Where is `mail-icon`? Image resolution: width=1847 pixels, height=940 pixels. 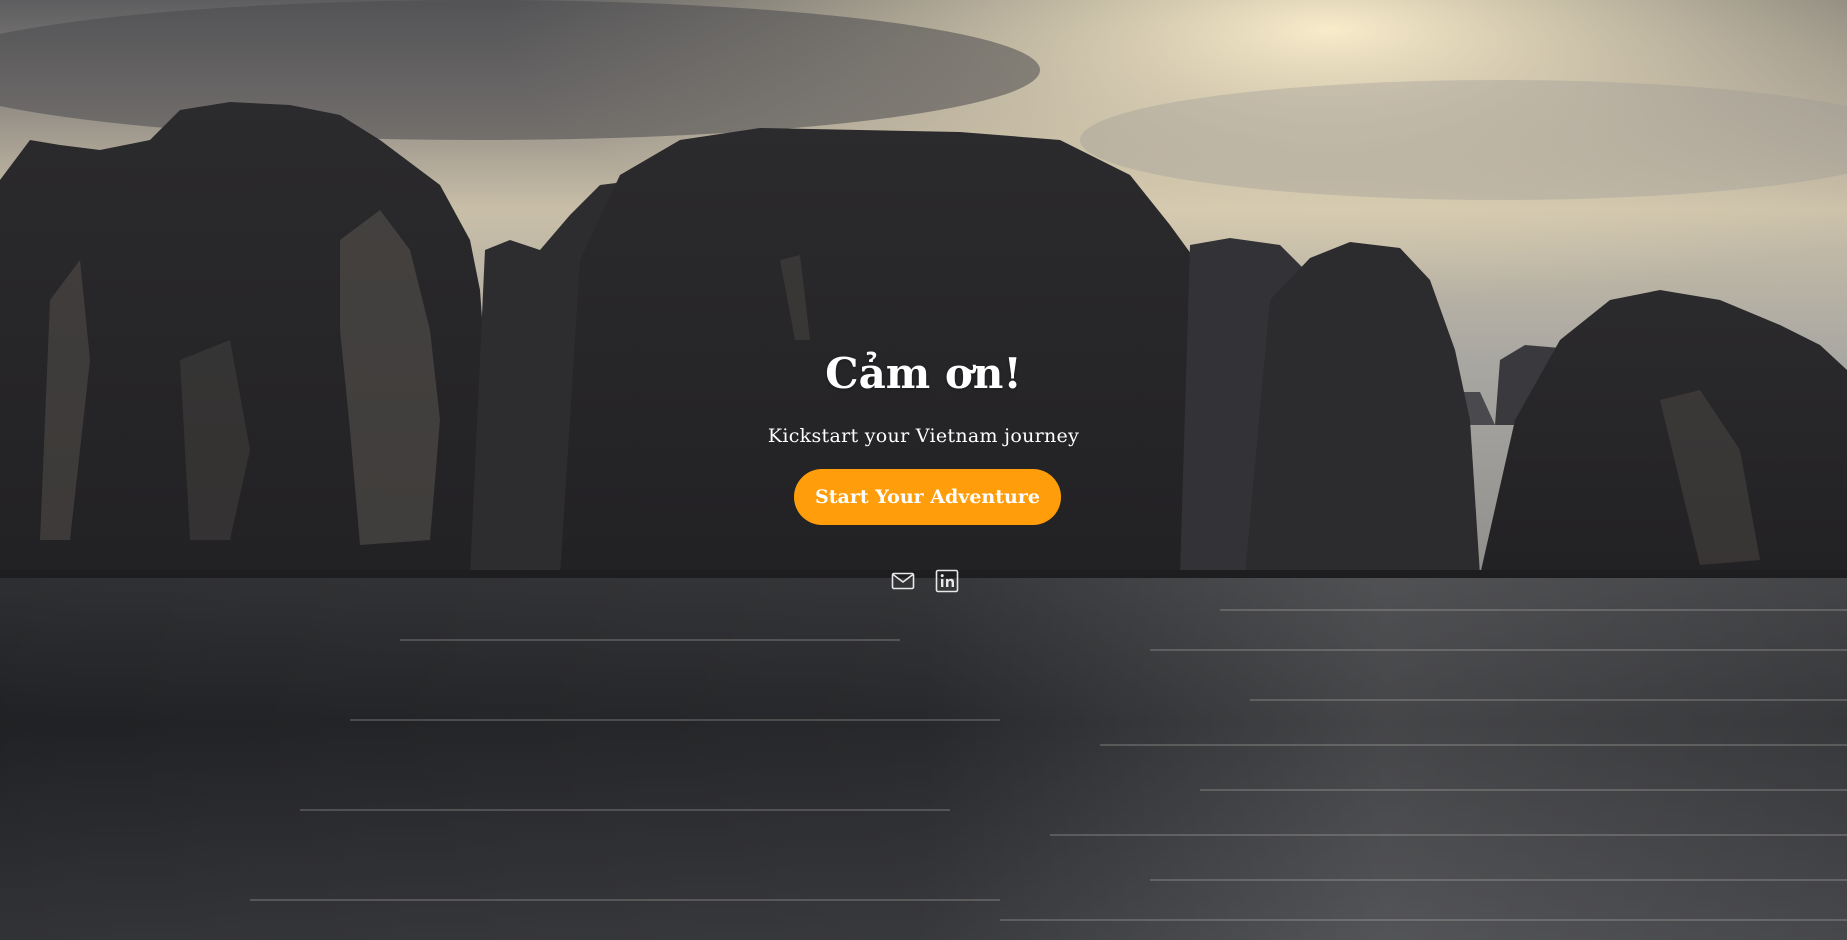
mail-icon is located at coordinates (903, 581).